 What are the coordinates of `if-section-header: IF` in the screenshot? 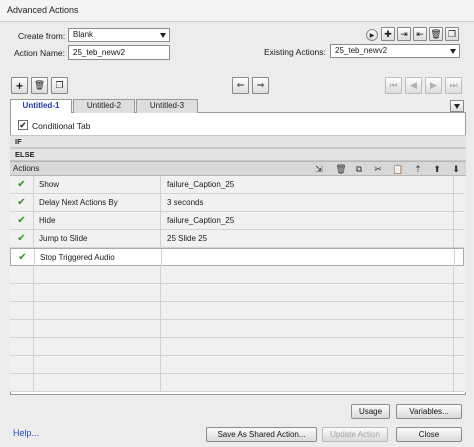 It's located at (238, 141).